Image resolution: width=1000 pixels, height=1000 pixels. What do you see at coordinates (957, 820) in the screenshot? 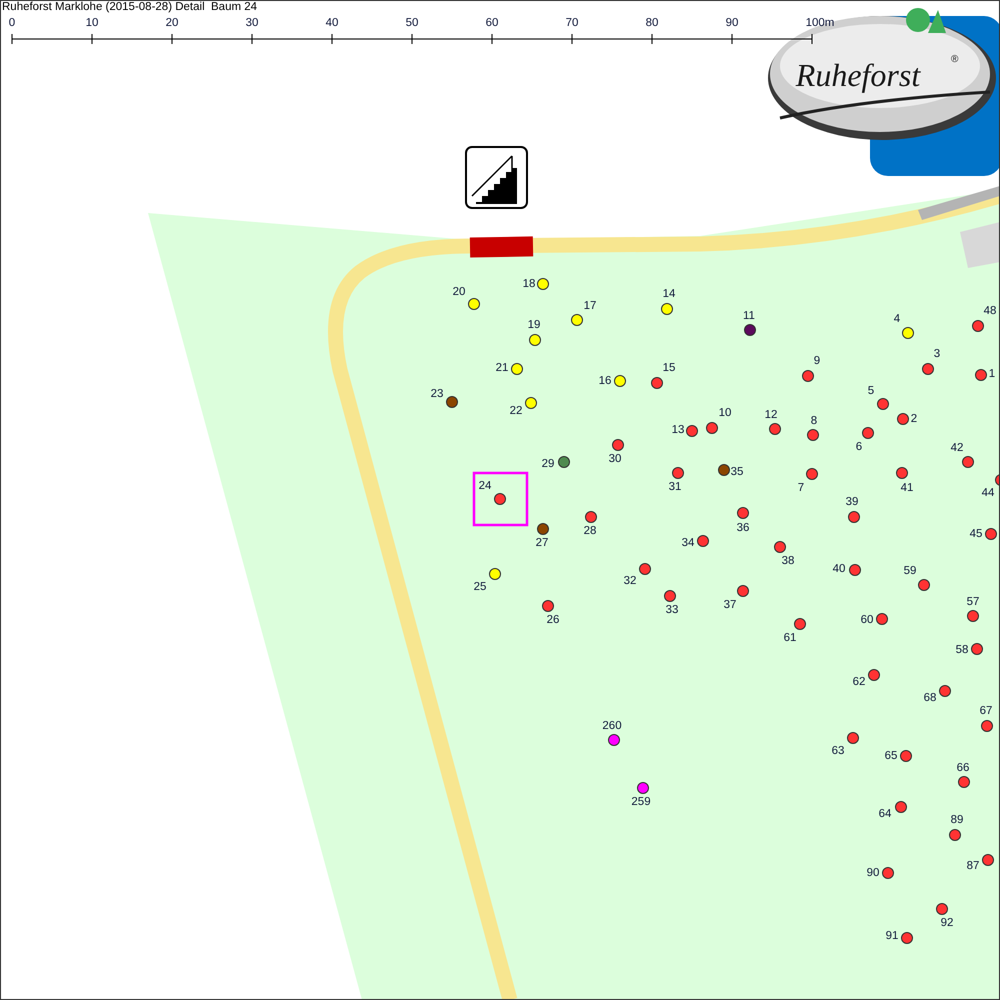
I see `tree-number: 89` at bounding box center [957, 820].